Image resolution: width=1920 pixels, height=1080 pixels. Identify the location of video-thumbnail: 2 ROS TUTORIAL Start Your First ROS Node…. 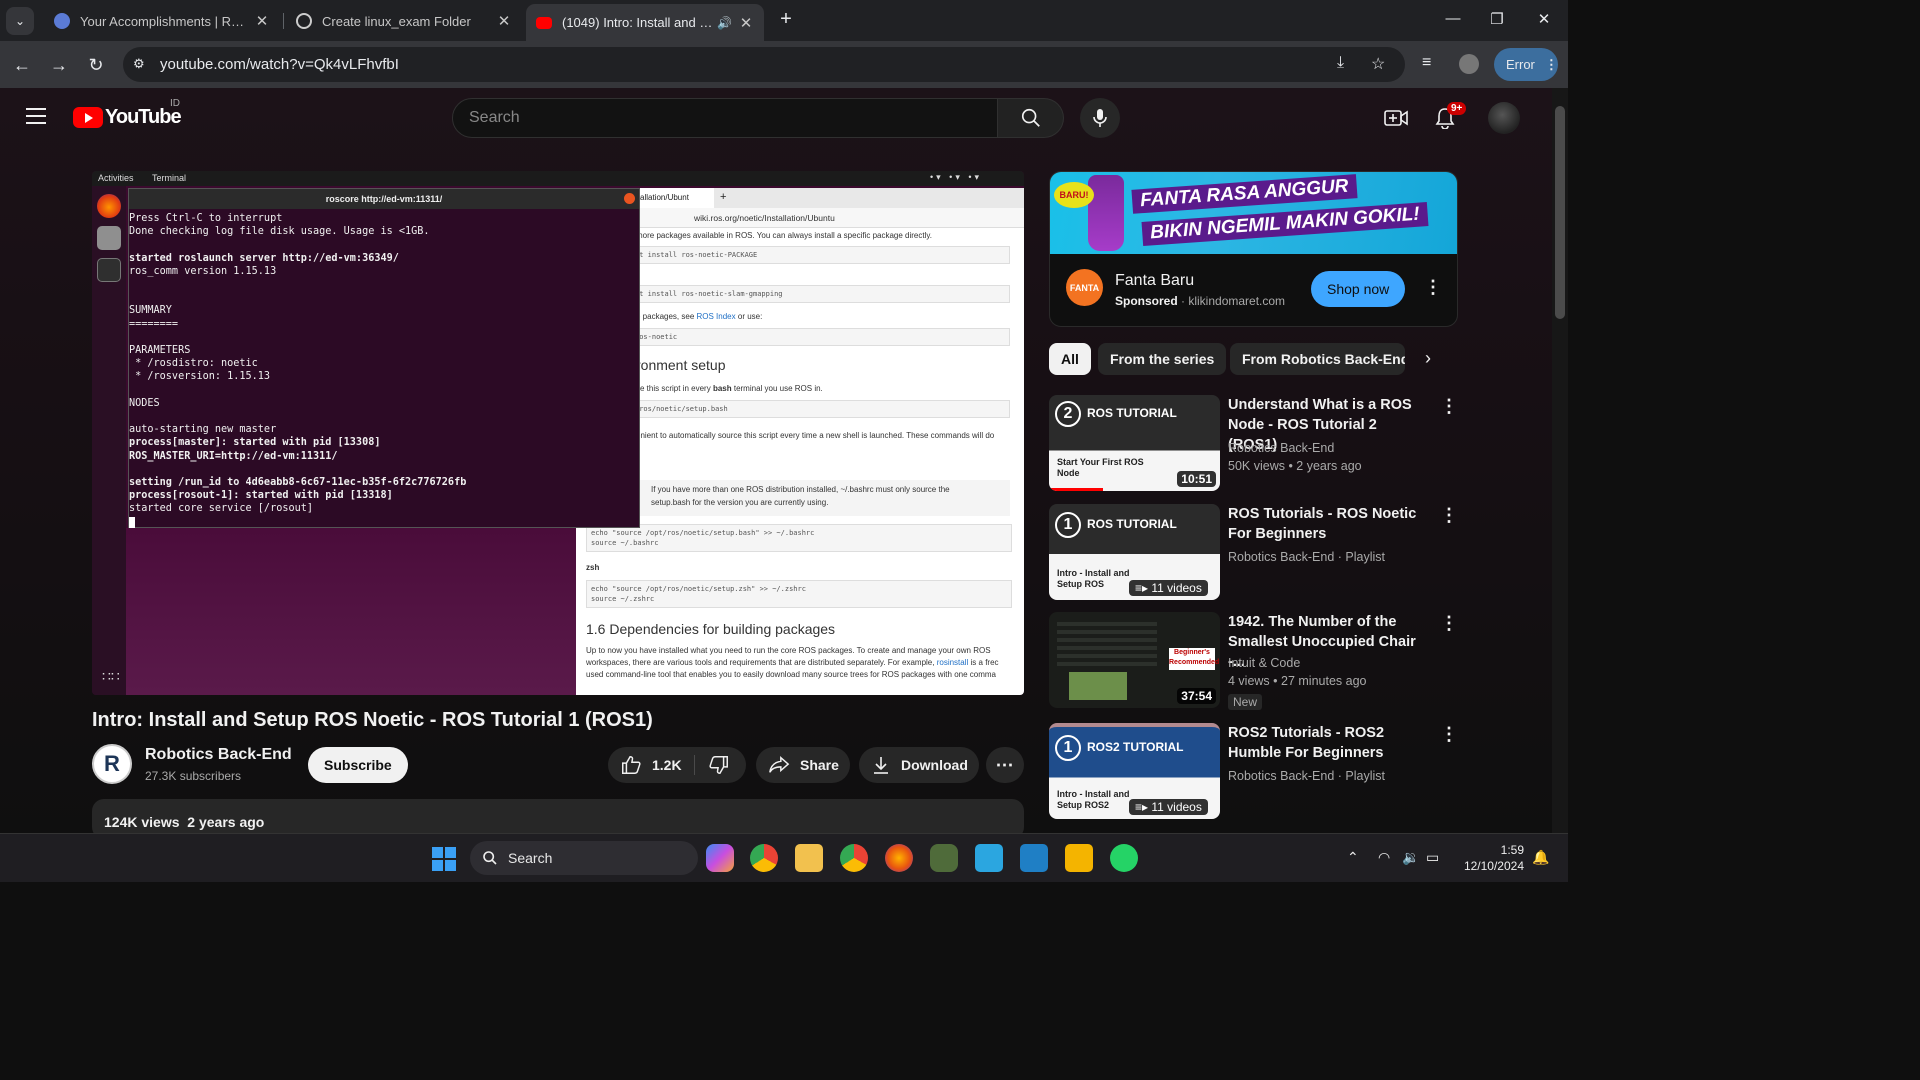
(1134, 443).